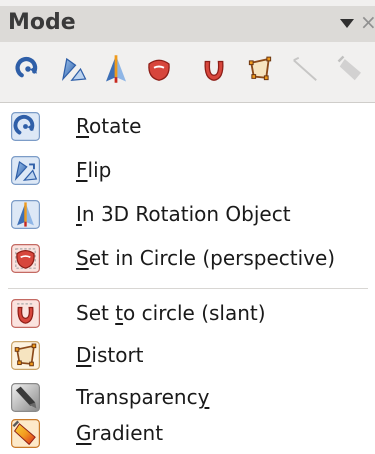 This screenshot has height=454, width=375. What do you see at coordinates (187, 356) in the screenshot?
I see `menu-item-distort: Distort` at bounding box center [187, 356].